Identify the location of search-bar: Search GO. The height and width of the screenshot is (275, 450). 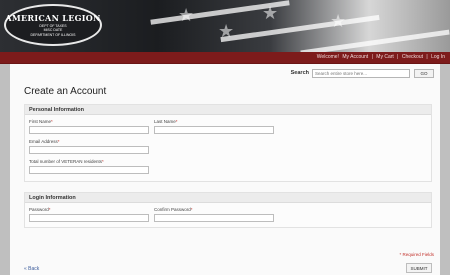
(362, 73).